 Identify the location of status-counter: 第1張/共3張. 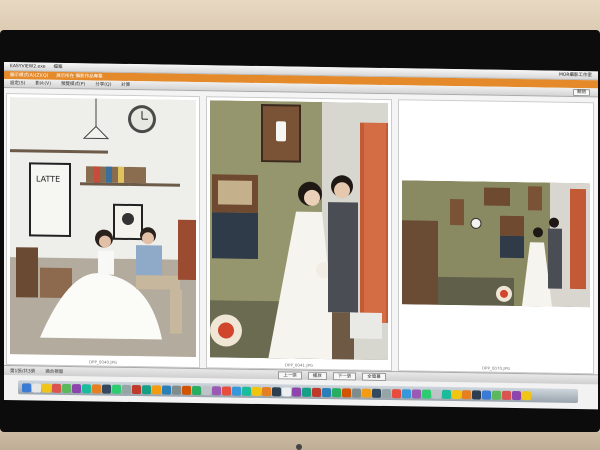
(23, 371).